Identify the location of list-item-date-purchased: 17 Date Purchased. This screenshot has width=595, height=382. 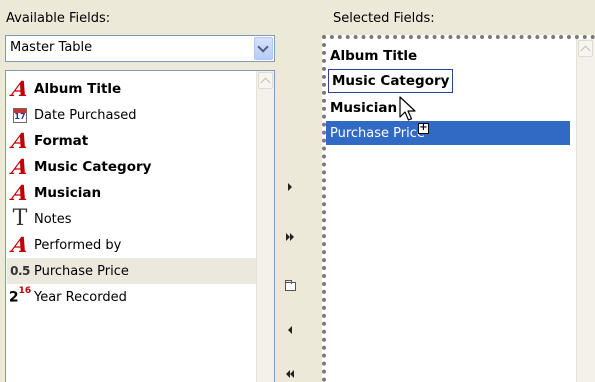
(132, 115).